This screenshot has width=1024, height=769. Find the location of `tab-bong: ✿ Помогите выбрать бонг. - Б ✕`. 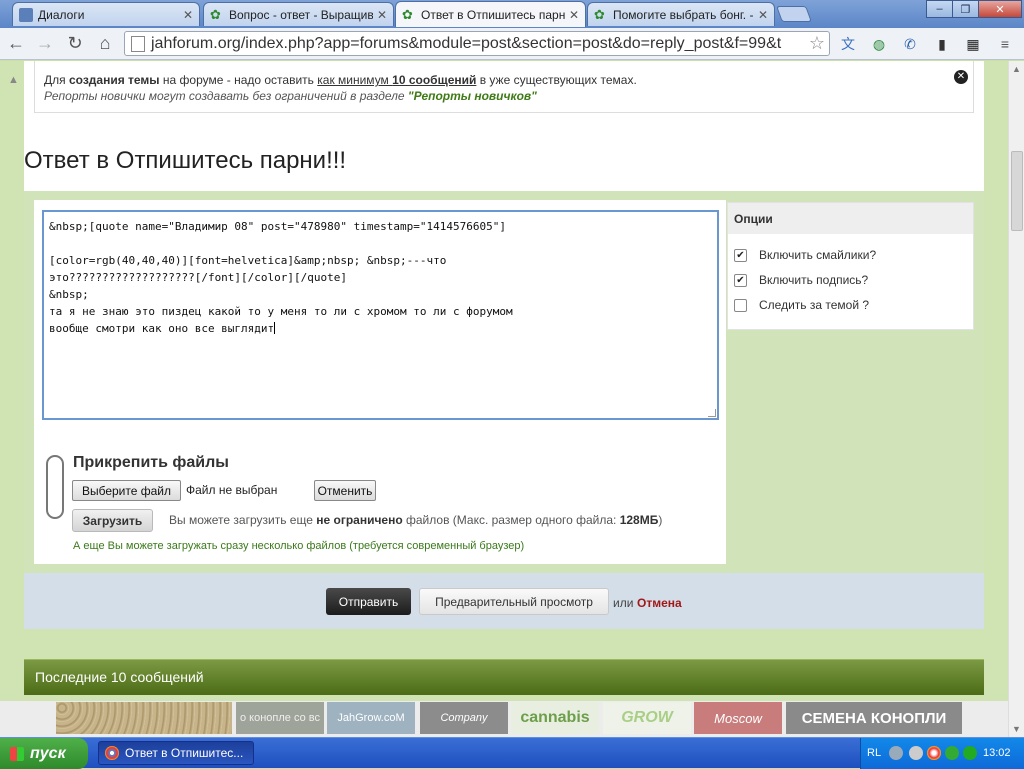

tab-bong: ✿ Помогите выбрать бонг. - Б ✕ is located at coordinates (681, 14).